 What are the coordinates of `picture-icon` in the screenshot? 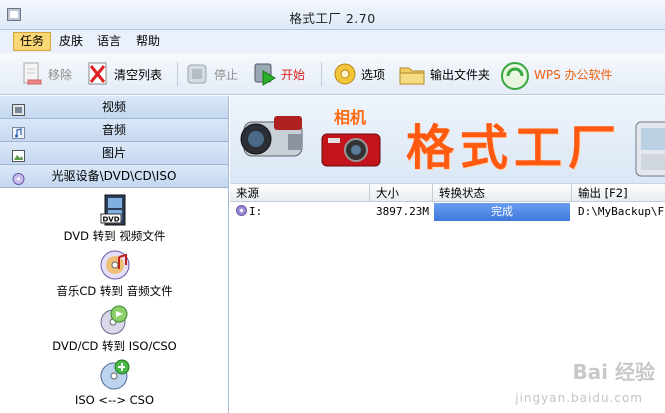 It's located at (18, 154).